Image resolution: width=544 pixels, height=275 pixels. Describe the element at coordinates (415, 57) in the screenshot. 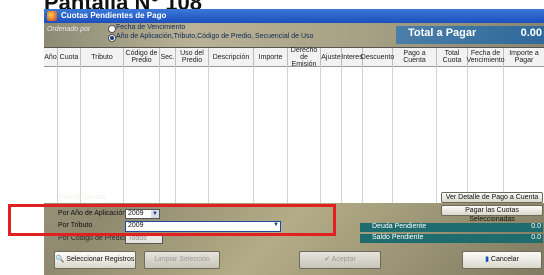

I see `col-pago-cuenta: Pago a Cuenta` at that location.